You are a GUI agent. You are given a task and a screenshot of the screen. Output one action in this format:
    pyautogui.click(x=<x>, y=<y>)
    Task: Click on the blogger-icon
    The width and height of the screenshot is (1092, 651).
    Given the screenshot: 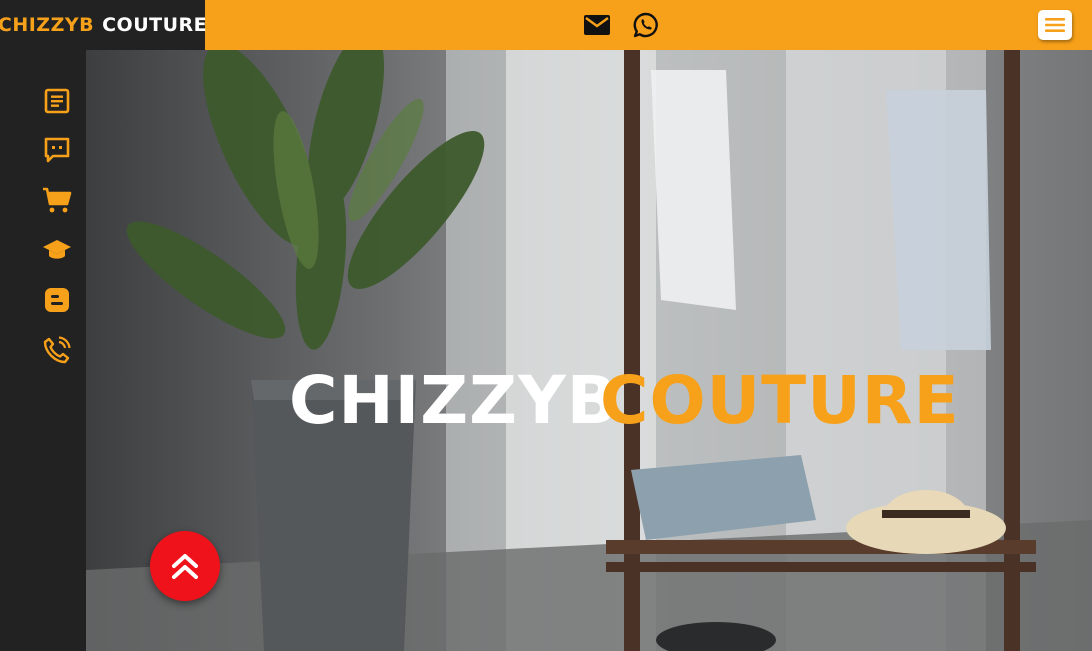 What is the action you would take?
    pyautogui.click(x=57, y=300)
    